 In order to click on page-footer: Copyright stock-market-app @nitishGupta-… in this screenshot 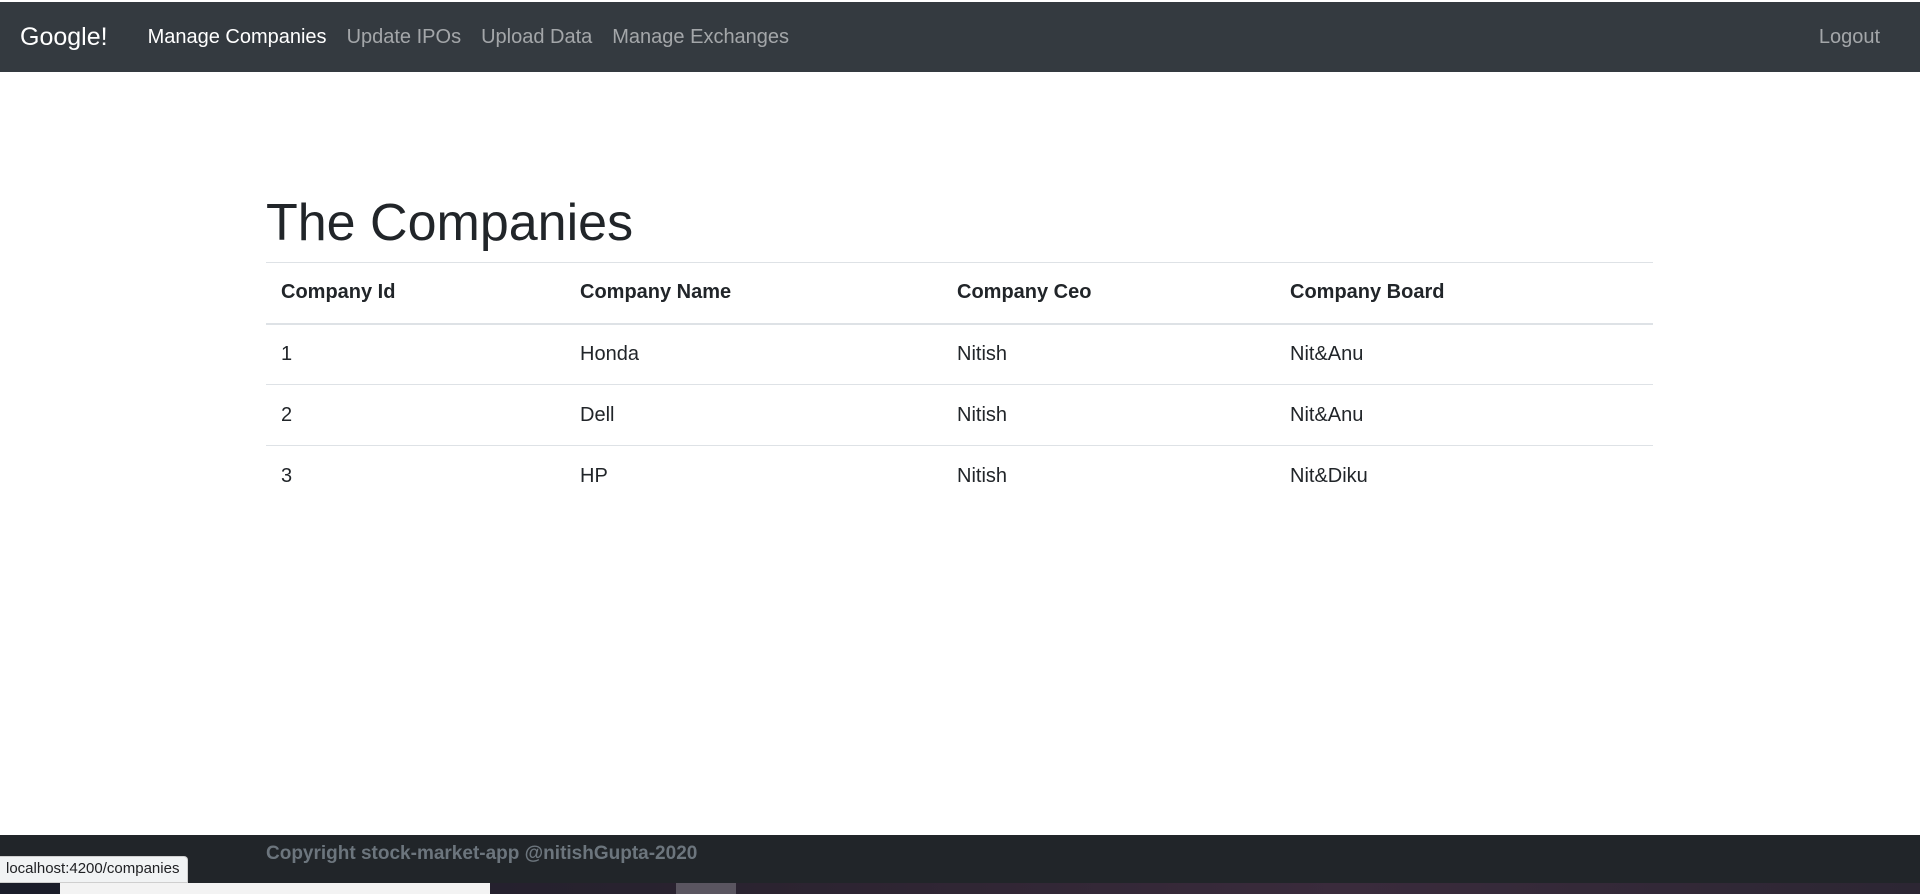, I will do `click(960, 859)`.